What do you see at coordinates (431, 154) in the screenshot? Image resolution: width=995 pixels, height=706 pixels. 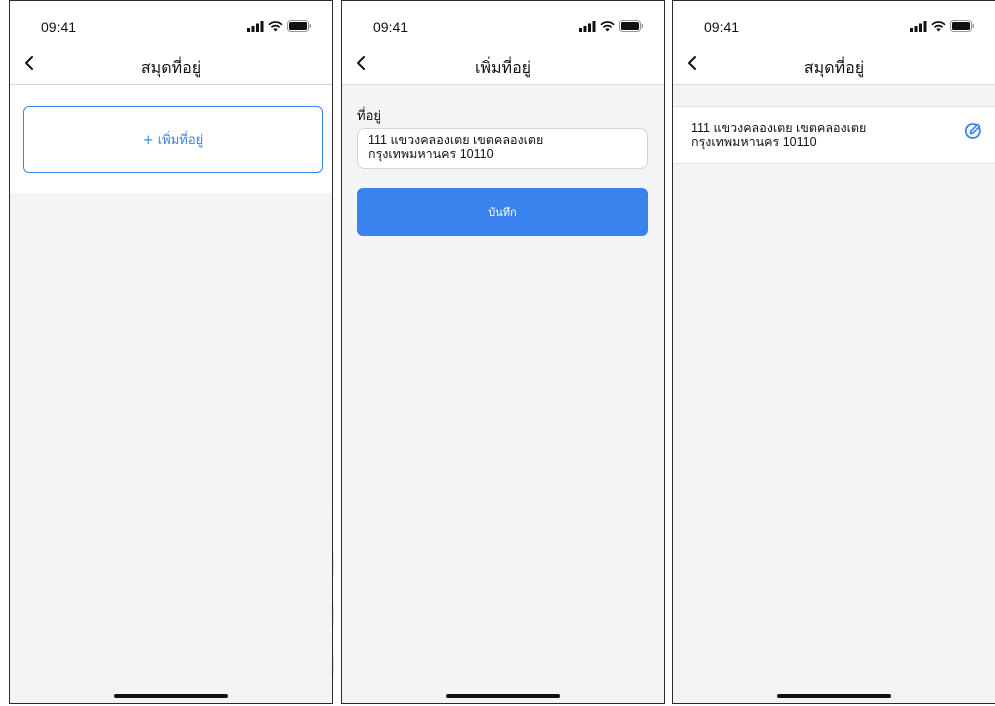 I see `address-input-line-2: กรุงเทพมหานคร 10110` at bounding box center [431, 154].